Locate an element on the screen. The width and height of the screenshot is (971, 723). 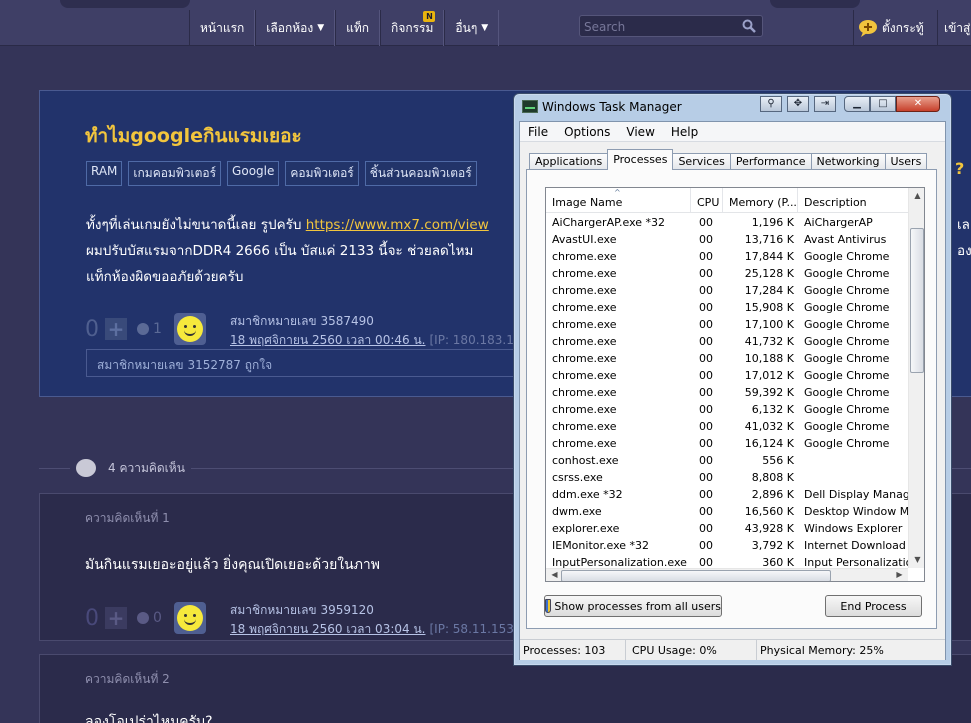
horizontal-scrollbar: ◀ ▶ is located at coordinates (727, 574).